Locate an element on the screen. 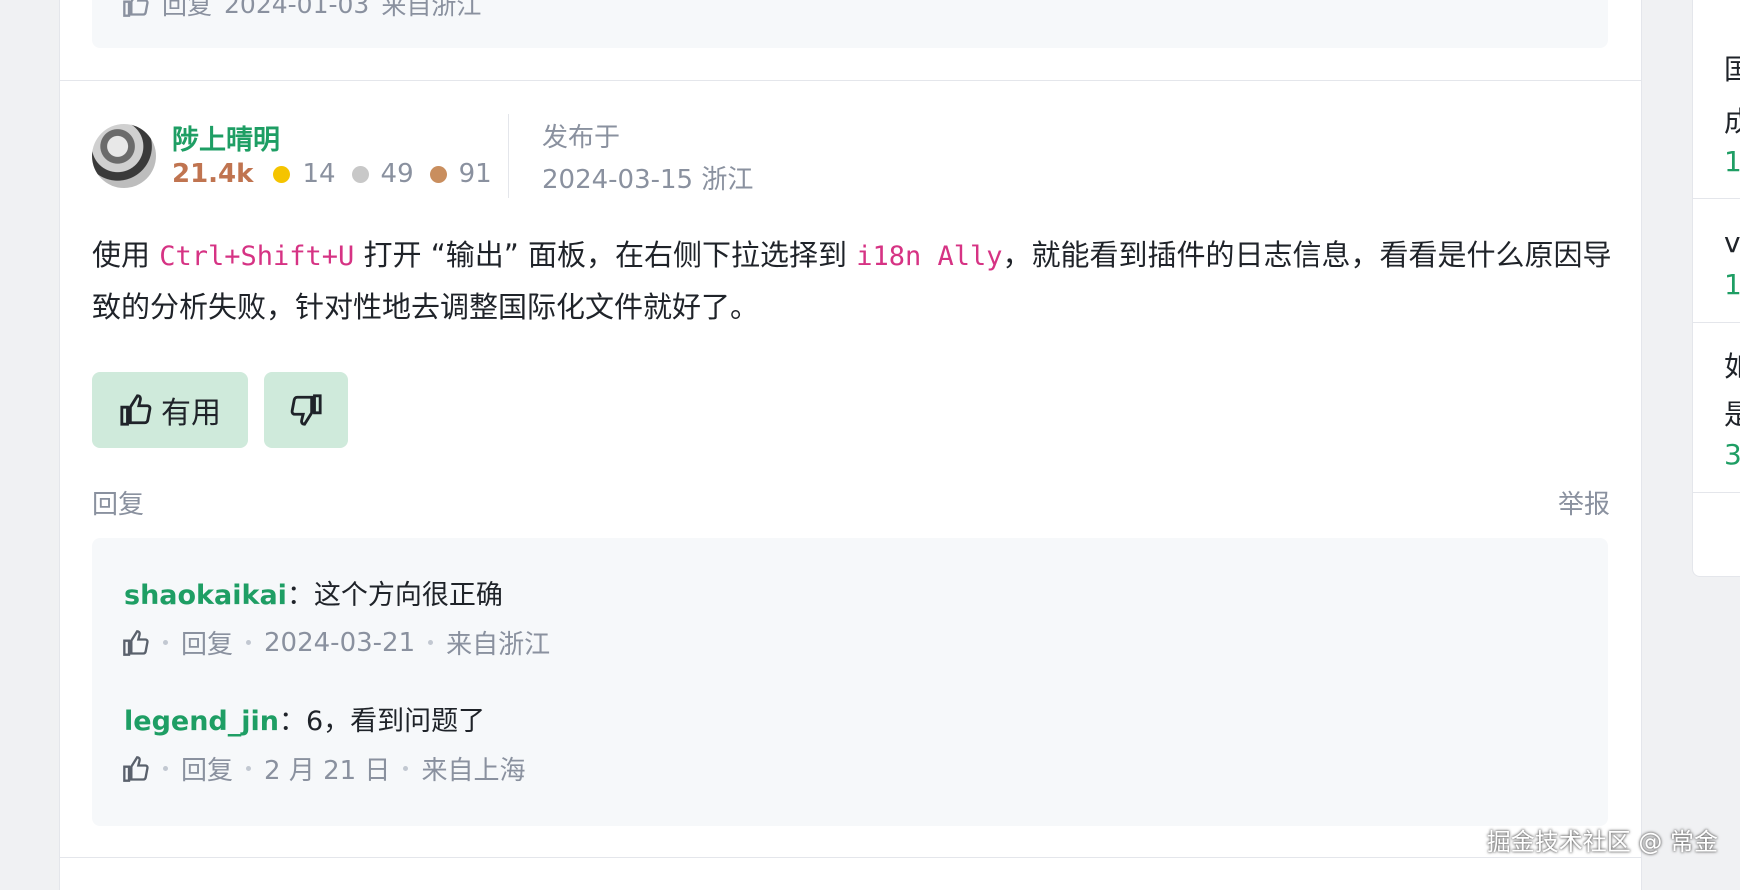  reply-link: 回复 is located at coordinates (118, 502).